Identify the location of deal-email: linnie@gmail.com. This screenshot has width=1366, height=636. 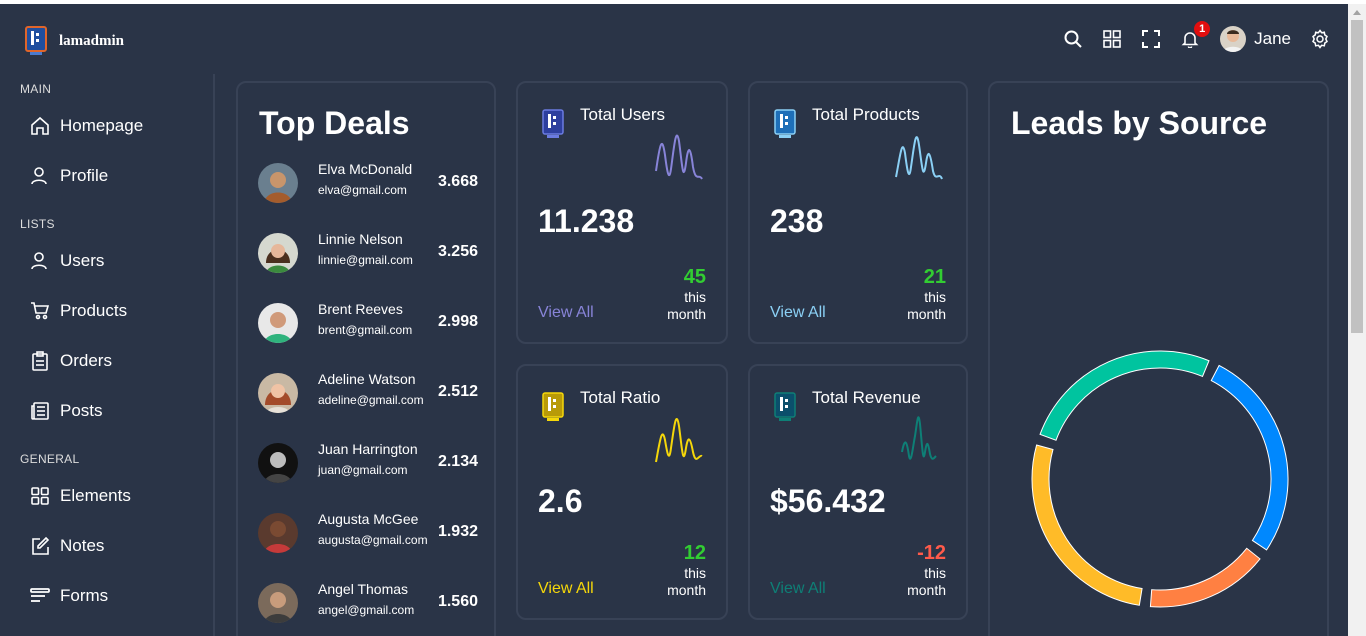
(365, 260).